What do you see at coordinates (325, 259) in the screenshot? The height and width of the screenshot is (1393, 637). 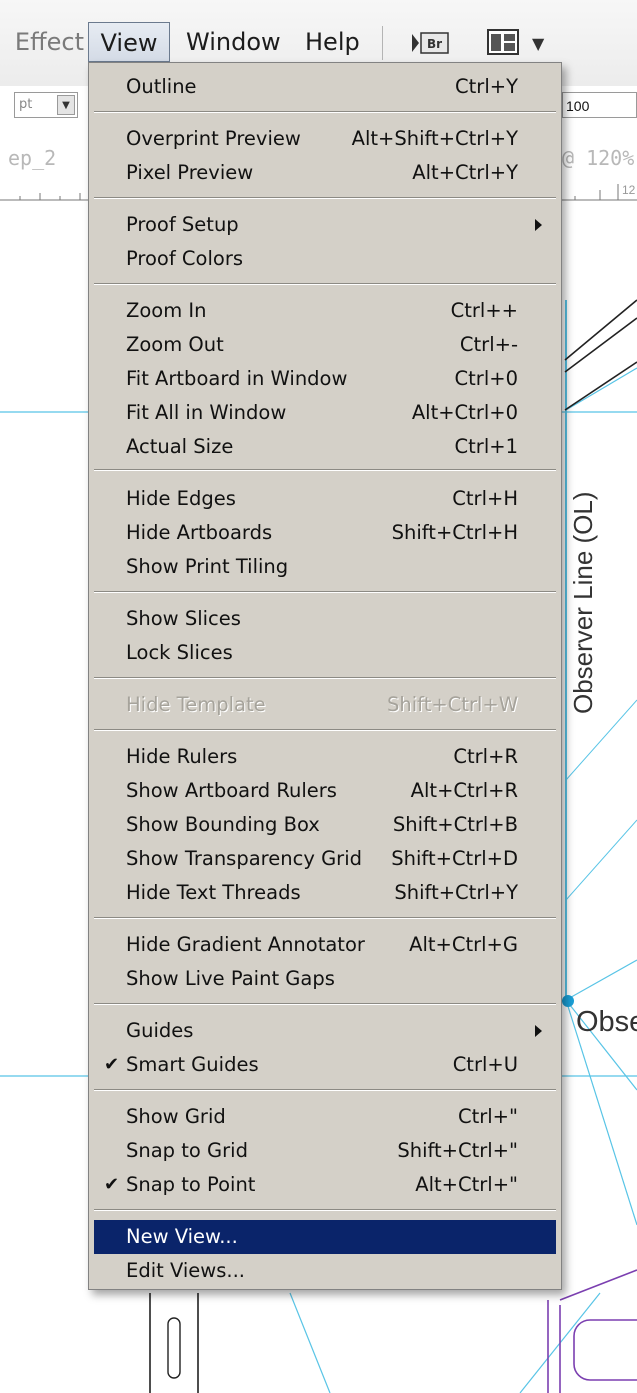 I see `menu-item-proof-colors: Proof Colors` at bounding box center [325, 259].